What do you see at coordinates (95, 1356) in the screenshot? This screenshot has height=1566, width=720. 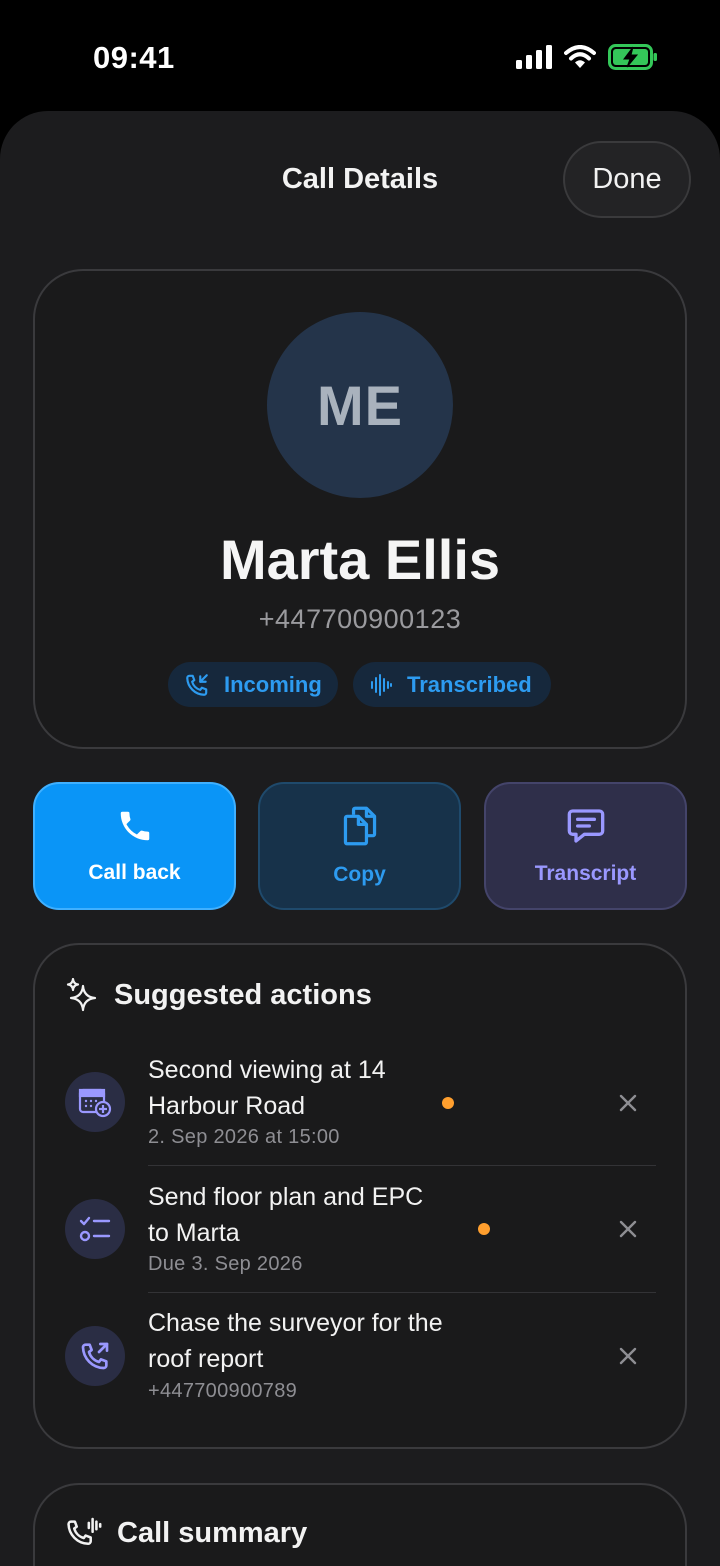 I see `outgoing-call-icon` at bounding box center [95, 1356].